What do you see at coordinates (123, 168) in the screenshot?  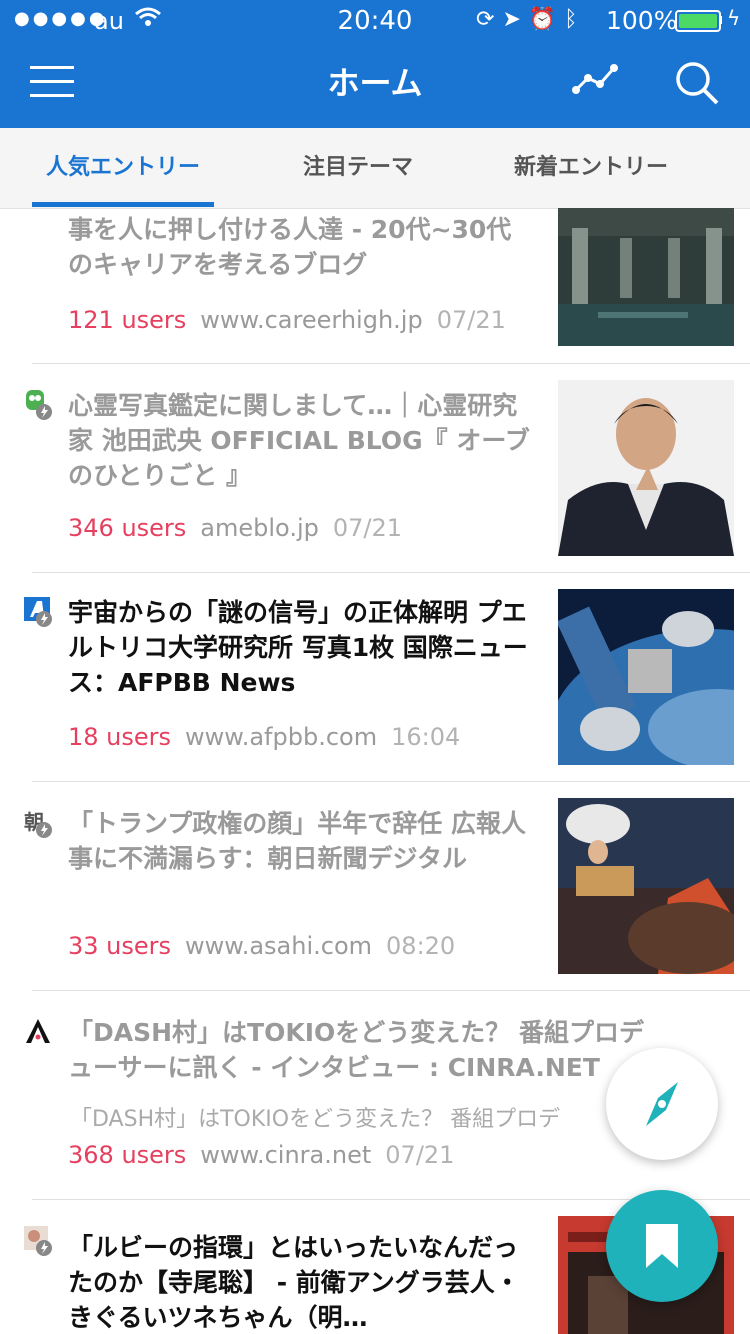 I see `tab-popular: 人気エントリー` at bounding box center [123, 168].